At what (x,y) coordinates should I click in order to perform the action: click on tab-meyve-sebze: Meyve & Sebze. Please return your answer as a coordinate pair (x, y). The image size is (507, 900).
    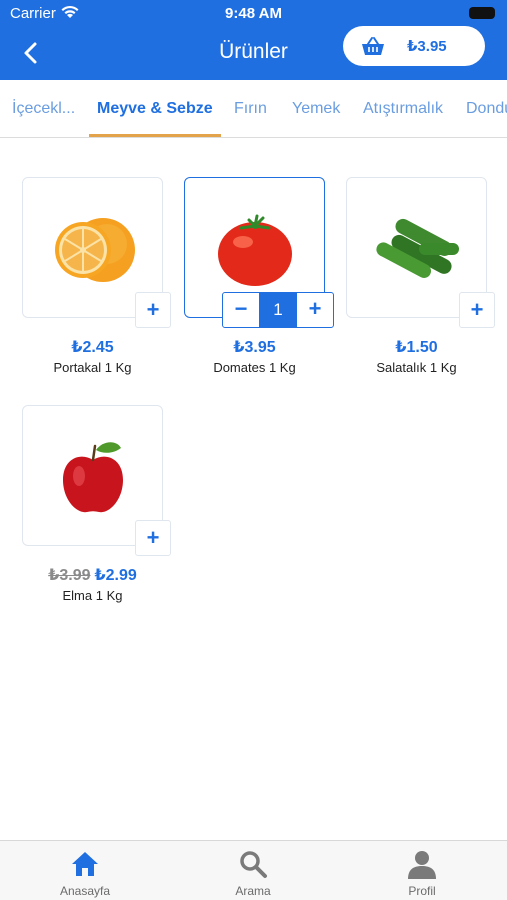
    Looking at the image, I should click on (155, 109).